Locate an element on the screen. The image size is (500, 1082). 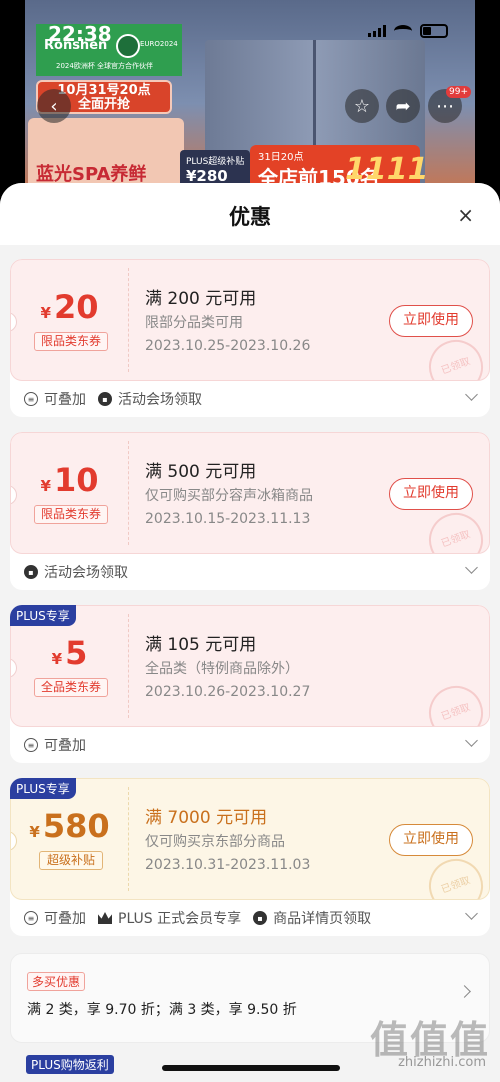
plus-subsidy-label: PLUS超级补贴 is located at coordinates (215, 162).